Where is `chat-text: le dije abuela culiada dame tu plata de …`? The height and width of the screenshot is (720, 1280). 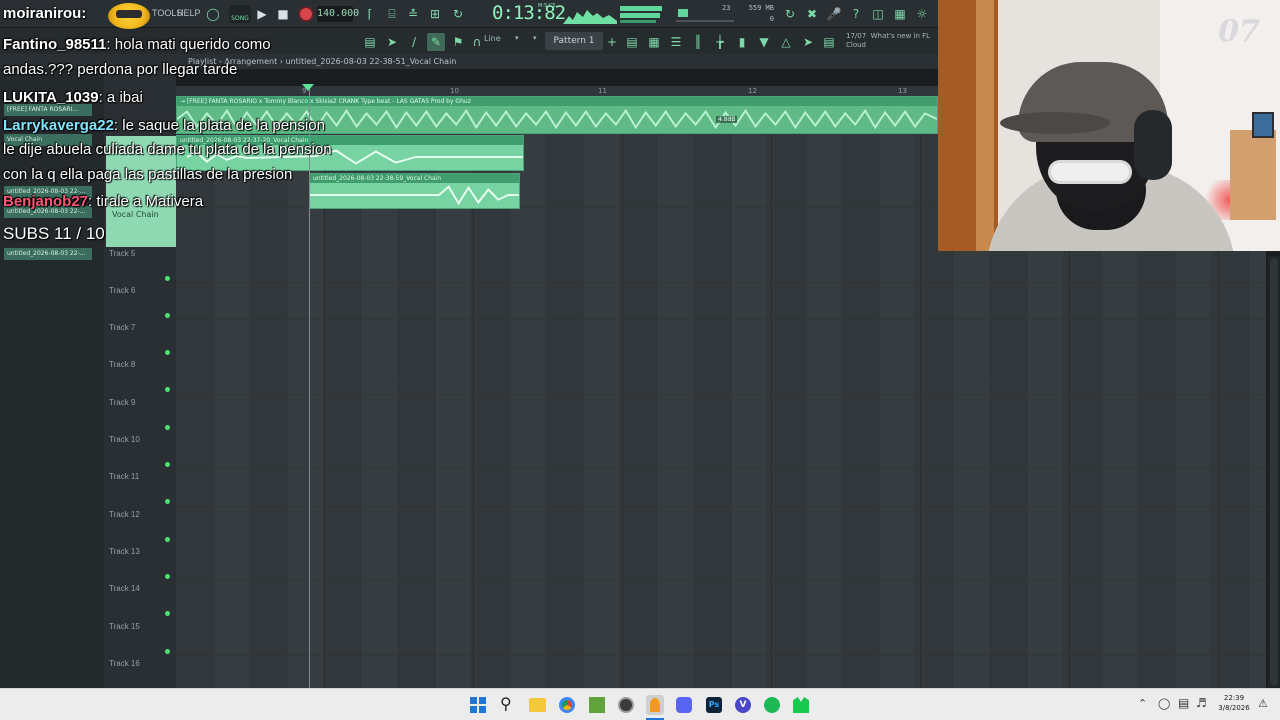
chat-text: le dije abuela culiada dame tu plata de … is located at coordinates (167, 149).